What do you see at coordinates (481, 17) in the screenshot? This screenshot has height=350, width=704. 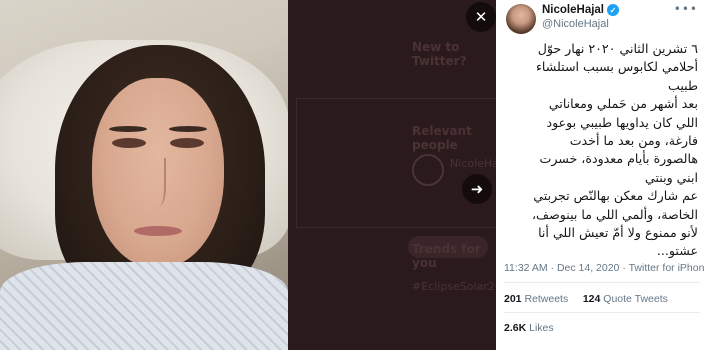 I see `close-icon: ✕` at bounding box center [481, 17].